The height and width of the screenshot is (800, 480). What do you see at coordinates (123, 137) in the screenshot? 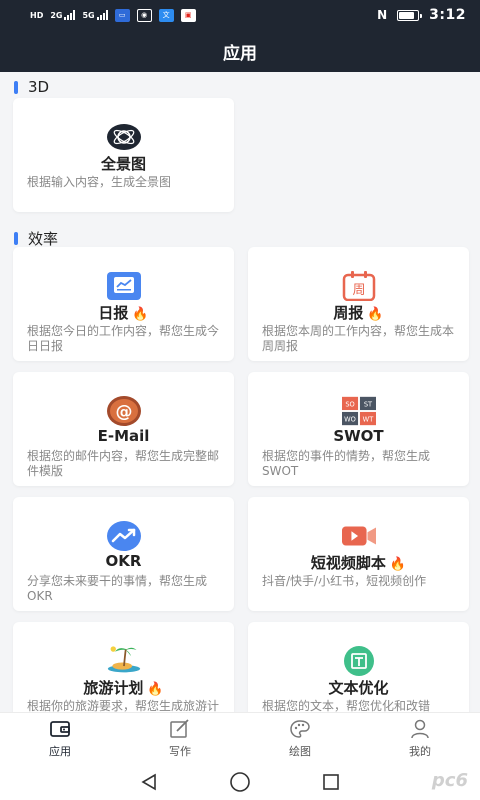
I see `sphere-icon` at bounding box center [123, 137].